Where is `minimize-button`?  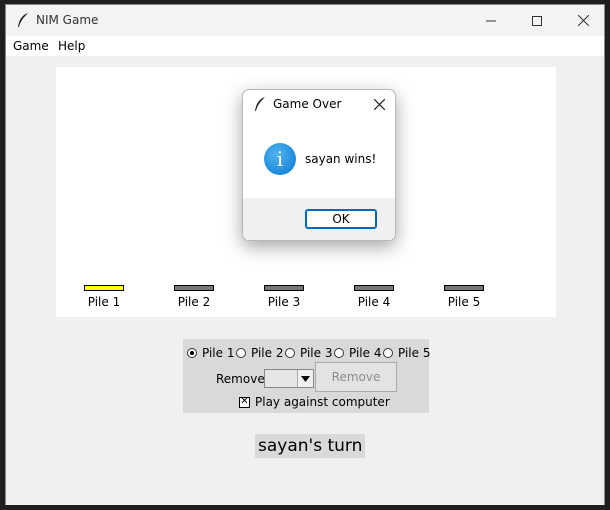 minimize-button is located at coordinates (491, 20).